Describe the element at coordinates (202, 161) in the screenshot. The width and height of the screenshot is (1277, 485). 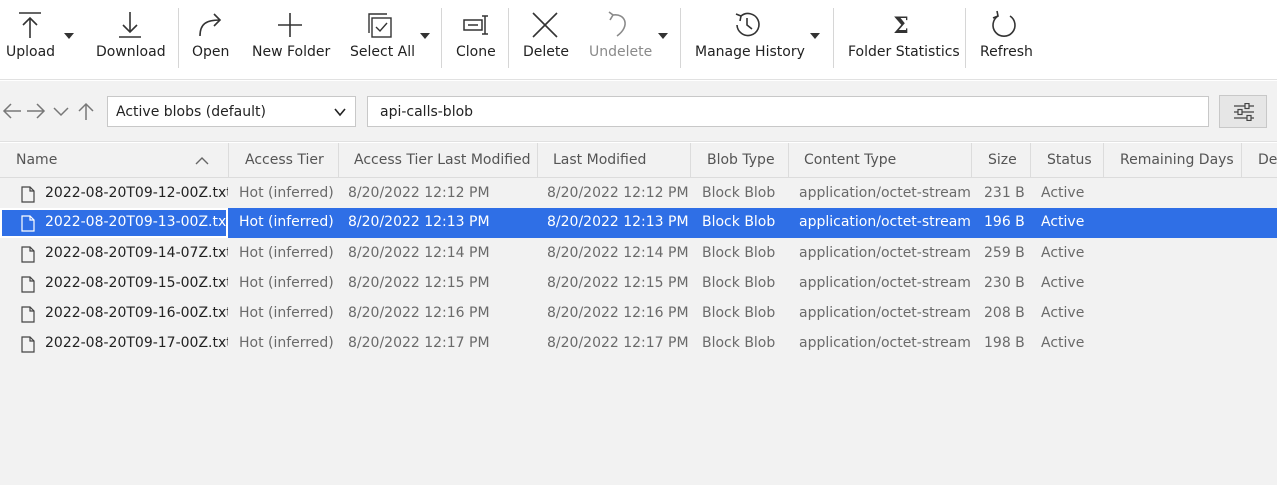
I see `sort-ascending-icon` at that location.